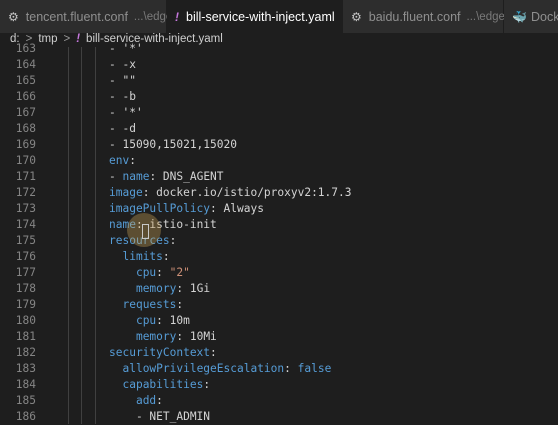 The width and height of the screenshot is (558, 425). What do you see at coordinates (485, 16) in the screenshot?
I see `tab-description: ...\edge` at bounding box center [485, 16].